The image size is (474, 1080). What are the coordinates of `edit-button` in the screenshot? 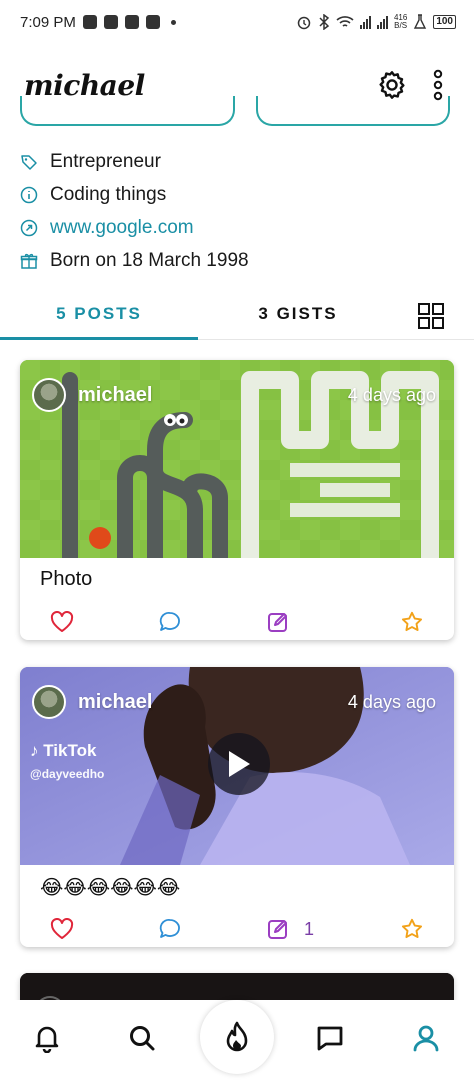 It's located at (320, 622).